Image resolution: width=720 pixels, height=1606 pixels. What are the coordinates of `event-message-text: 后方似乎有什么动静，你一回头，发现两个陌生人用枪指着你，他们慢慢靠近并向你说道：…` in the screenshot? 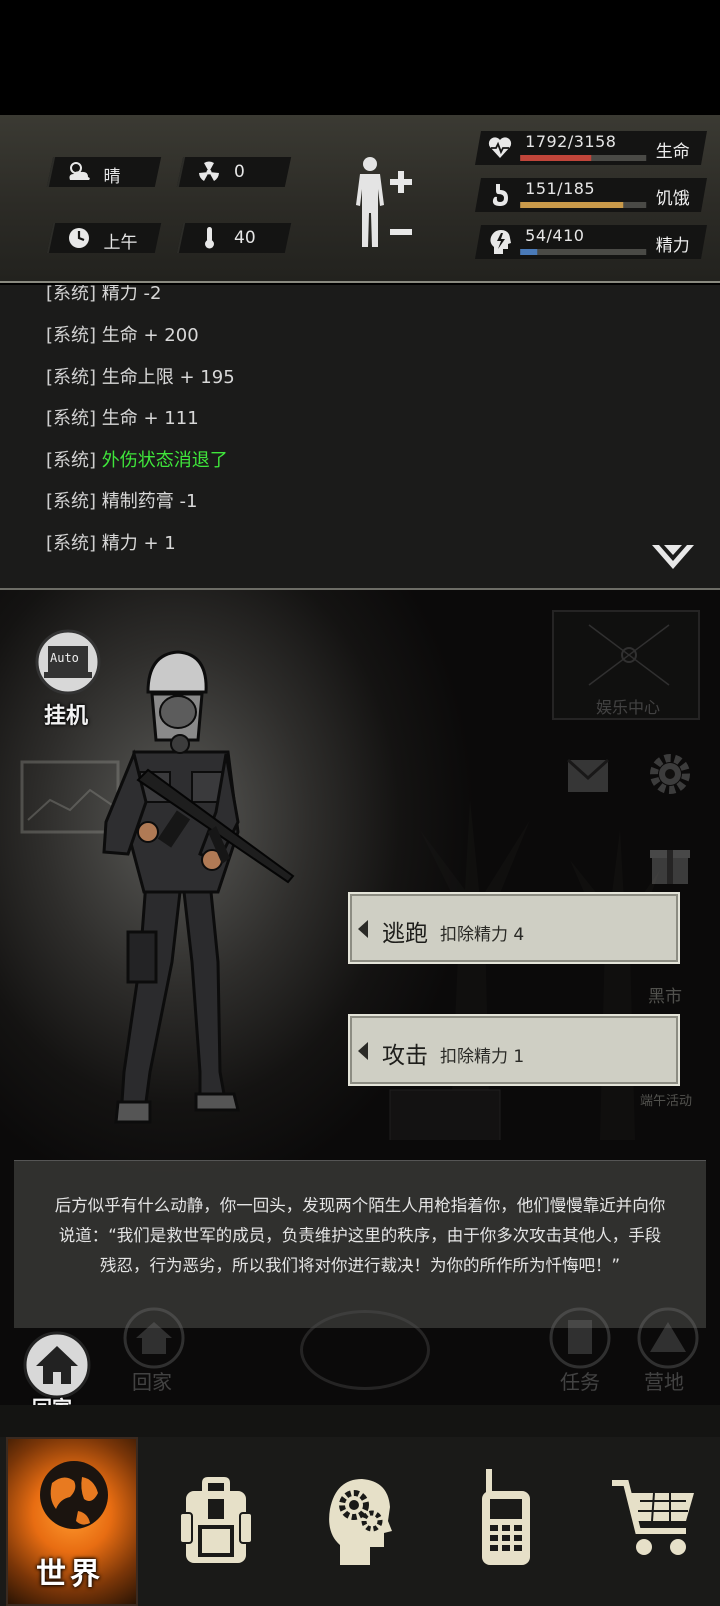 It's located at (360, 1235).